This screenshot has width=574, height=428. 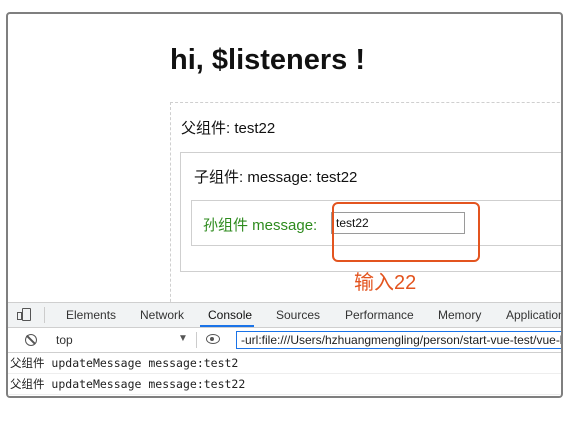 I want to click on tab-elements: Elements, so click(x=91, y=315).